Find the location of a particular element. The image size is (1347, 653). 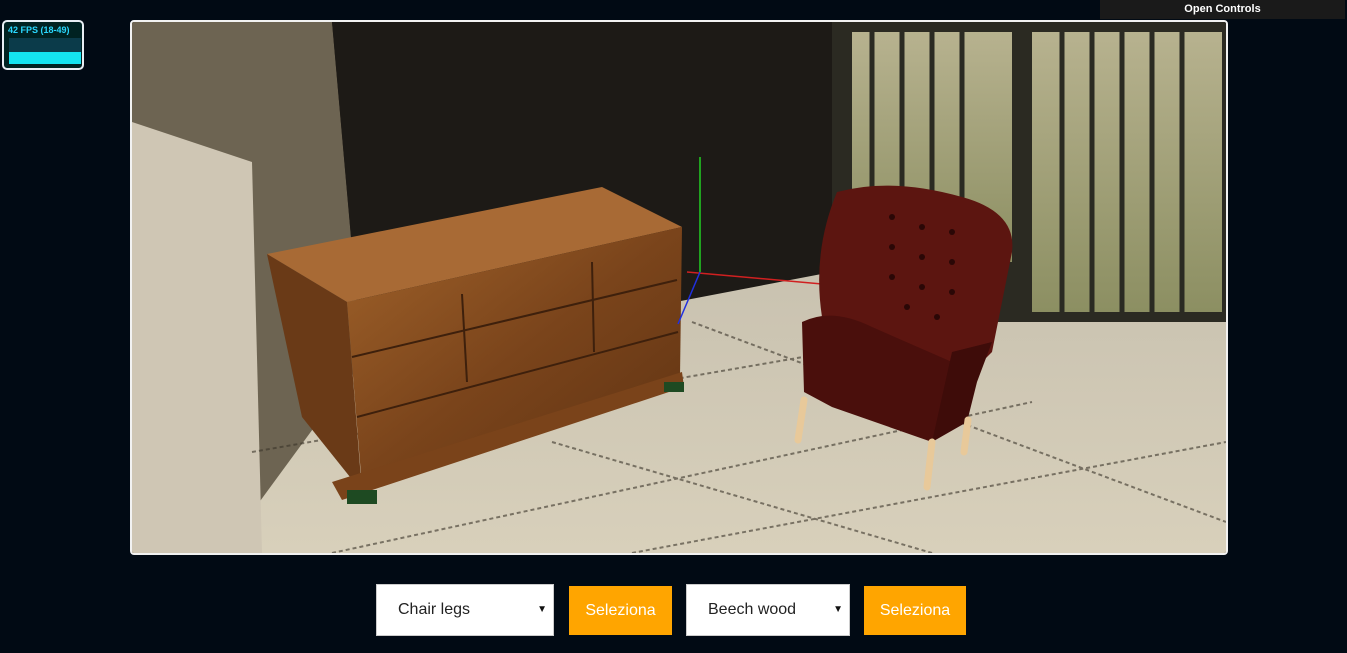

material-select-button: Seleziona is located at coordinates (915, 610).